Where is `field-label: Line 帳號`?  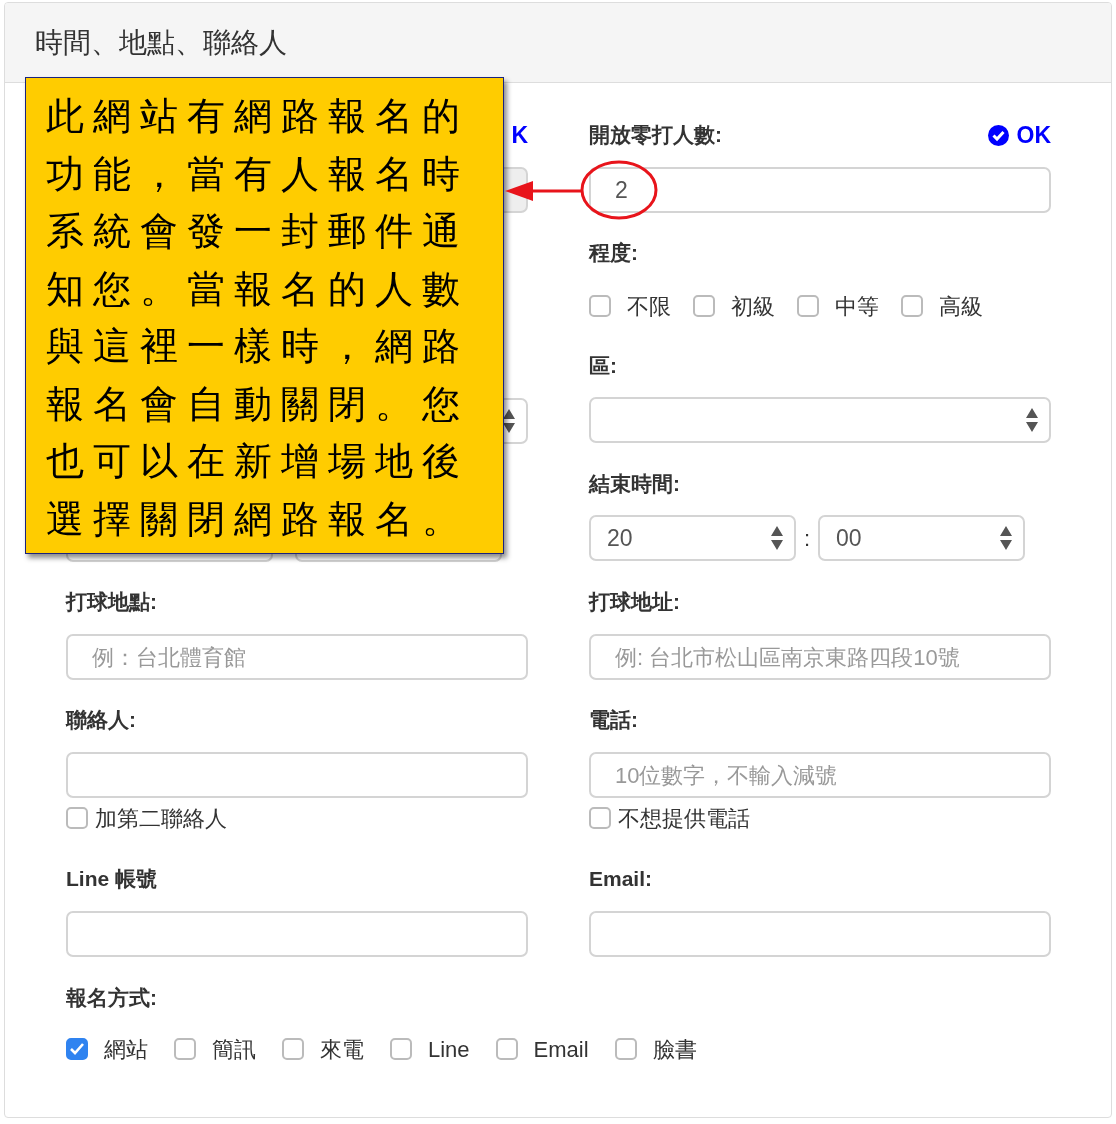 field-label: Line 帳號 is located at coordinates (111, 879).